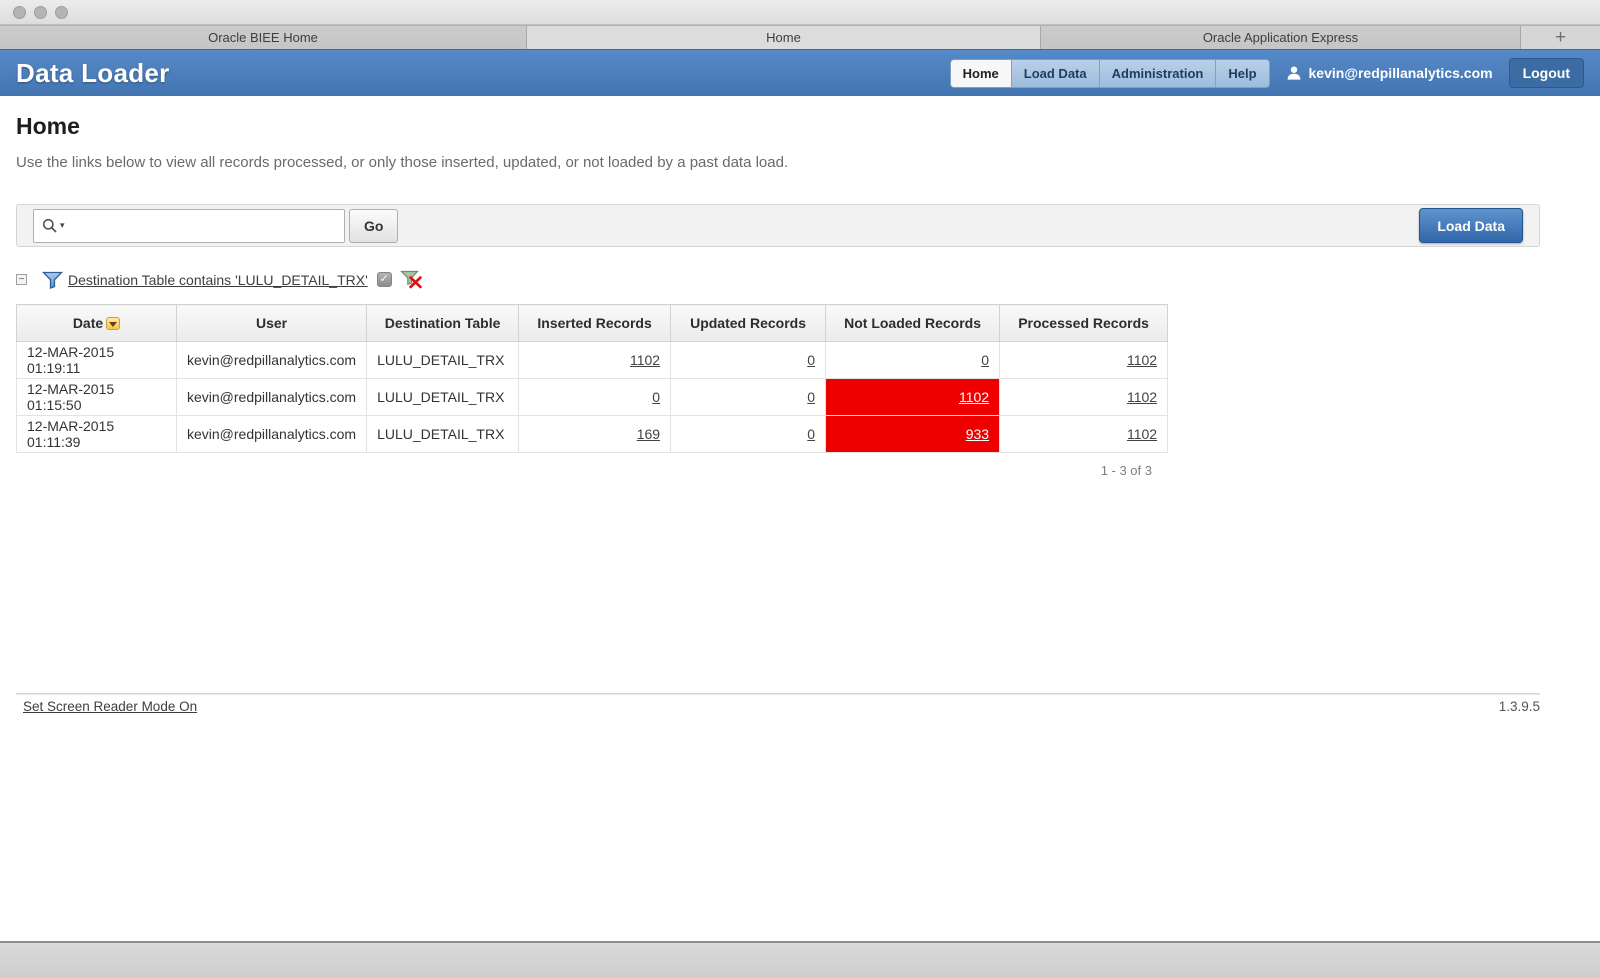  What do you see at coordinates (374, 225) in the screenshot?
I see `go-button: Go` at bounding box center [374, 225].